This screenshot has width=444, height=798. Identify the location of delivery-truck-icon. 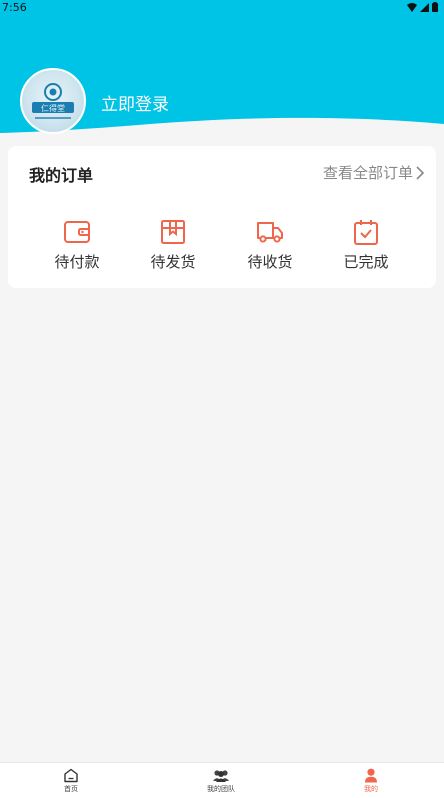
(270, 232).